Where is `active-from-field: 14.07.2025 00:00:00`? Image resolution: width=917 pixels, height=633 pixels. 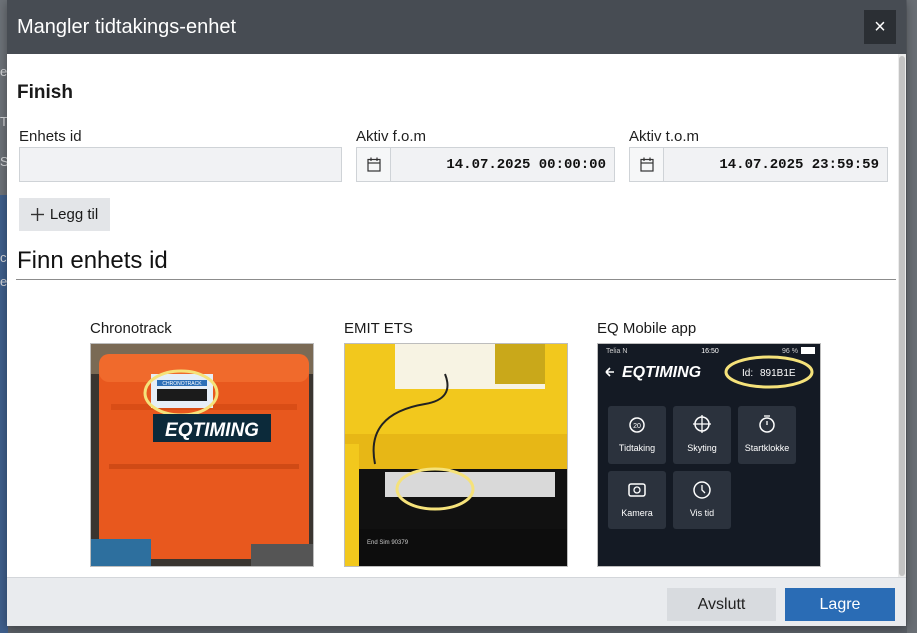
active-from-field: 14.07.2025 00:00:00 is located at coordinates (485, 164).